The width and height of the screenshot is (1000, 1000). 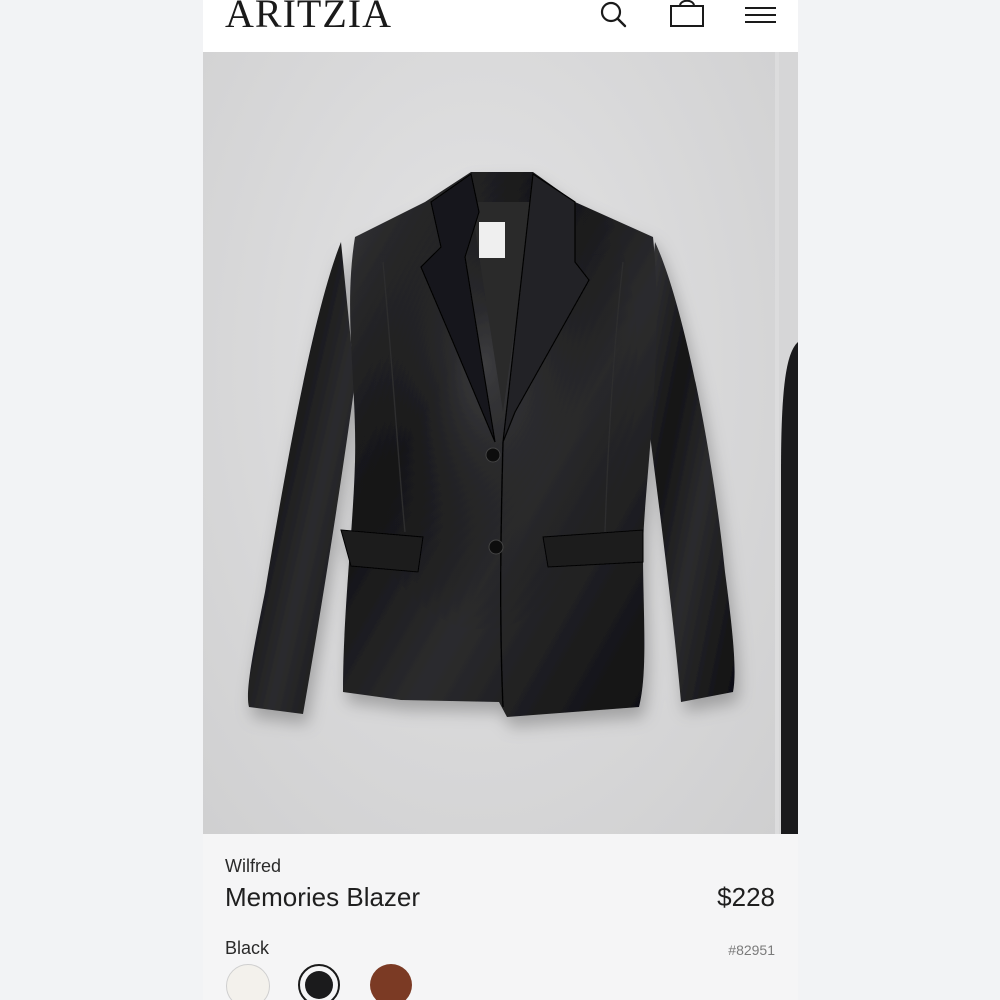 I want to click on next-image-preview, so click(x=788, y=443).